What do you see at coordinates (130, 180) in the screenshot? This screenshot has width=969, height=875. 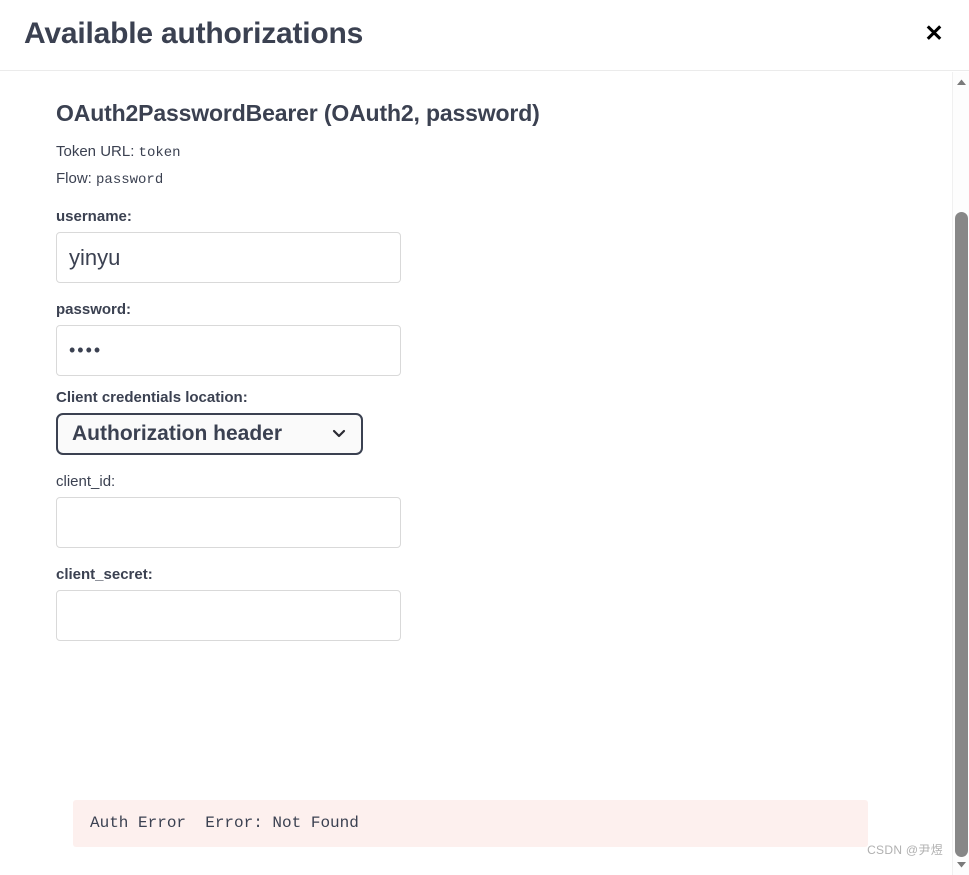 I see `flow-value: password` at bounding box center [130, 180].